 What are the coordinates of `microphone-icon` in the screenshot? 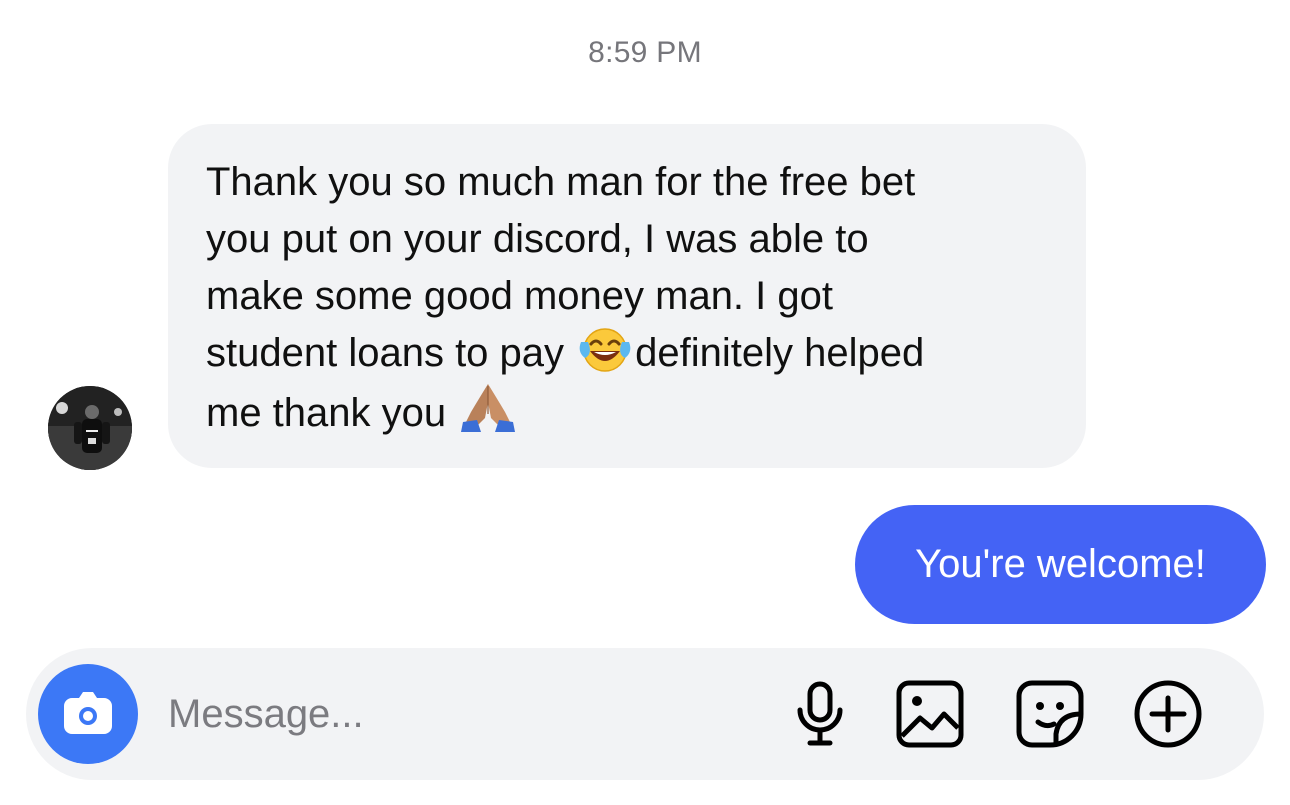 It's located at (820, 713).